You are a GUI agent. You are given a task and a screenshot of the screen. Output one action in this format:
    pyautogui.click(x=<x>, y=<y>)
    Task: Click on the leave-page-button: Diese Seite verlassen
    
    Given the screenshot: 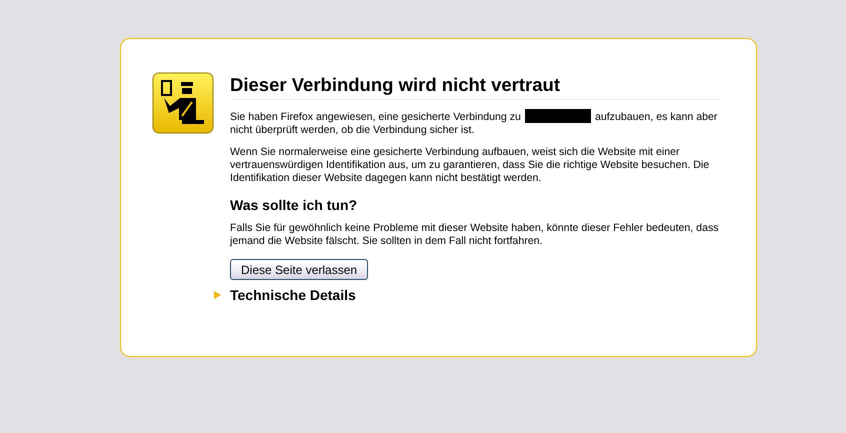 What is the action you would take?
    pyautogui.click(x=299, y=269)
    